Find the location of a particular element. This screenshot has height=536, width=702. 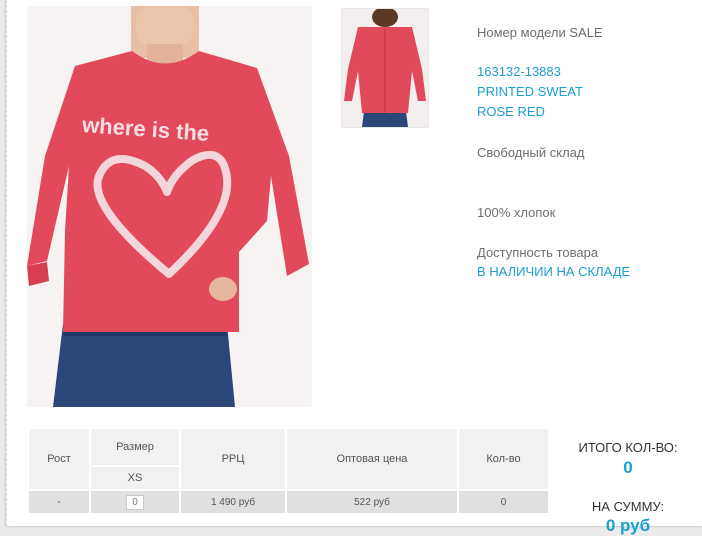

size-option-xs: XS is located at coordinates (135, 478).